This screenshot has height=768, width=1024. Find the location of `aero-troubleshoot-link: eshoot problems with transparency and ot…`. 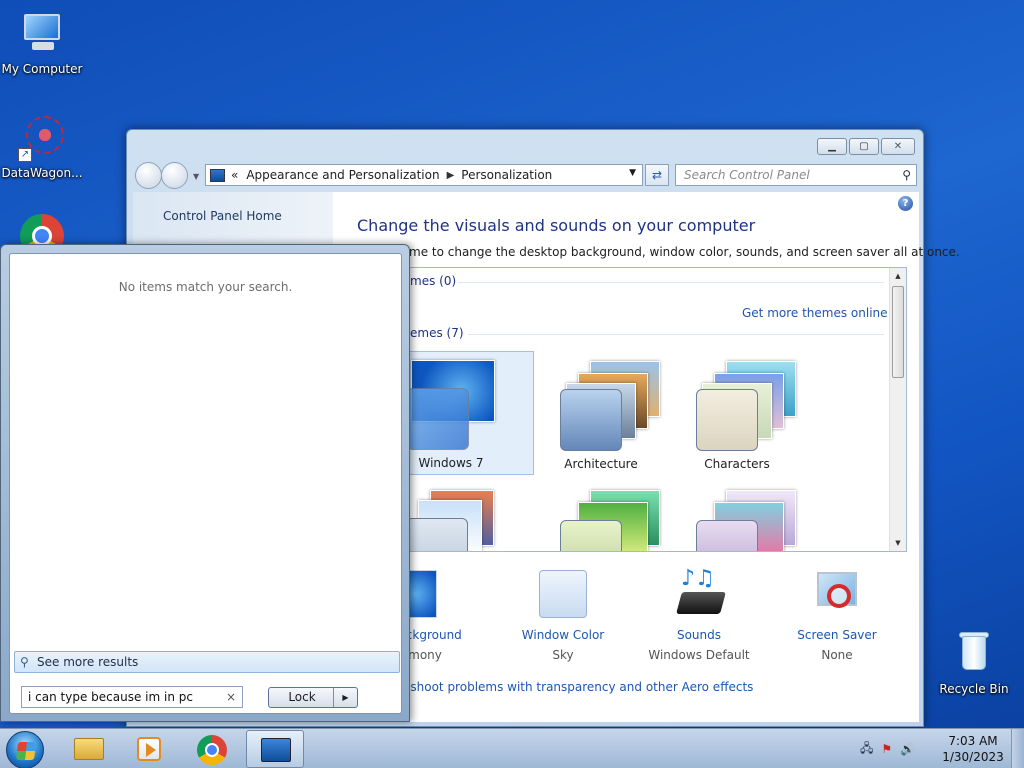

aero-troubleshoot-link: eshoot problems with transparency and ot… is located at coordinates (578, 687).